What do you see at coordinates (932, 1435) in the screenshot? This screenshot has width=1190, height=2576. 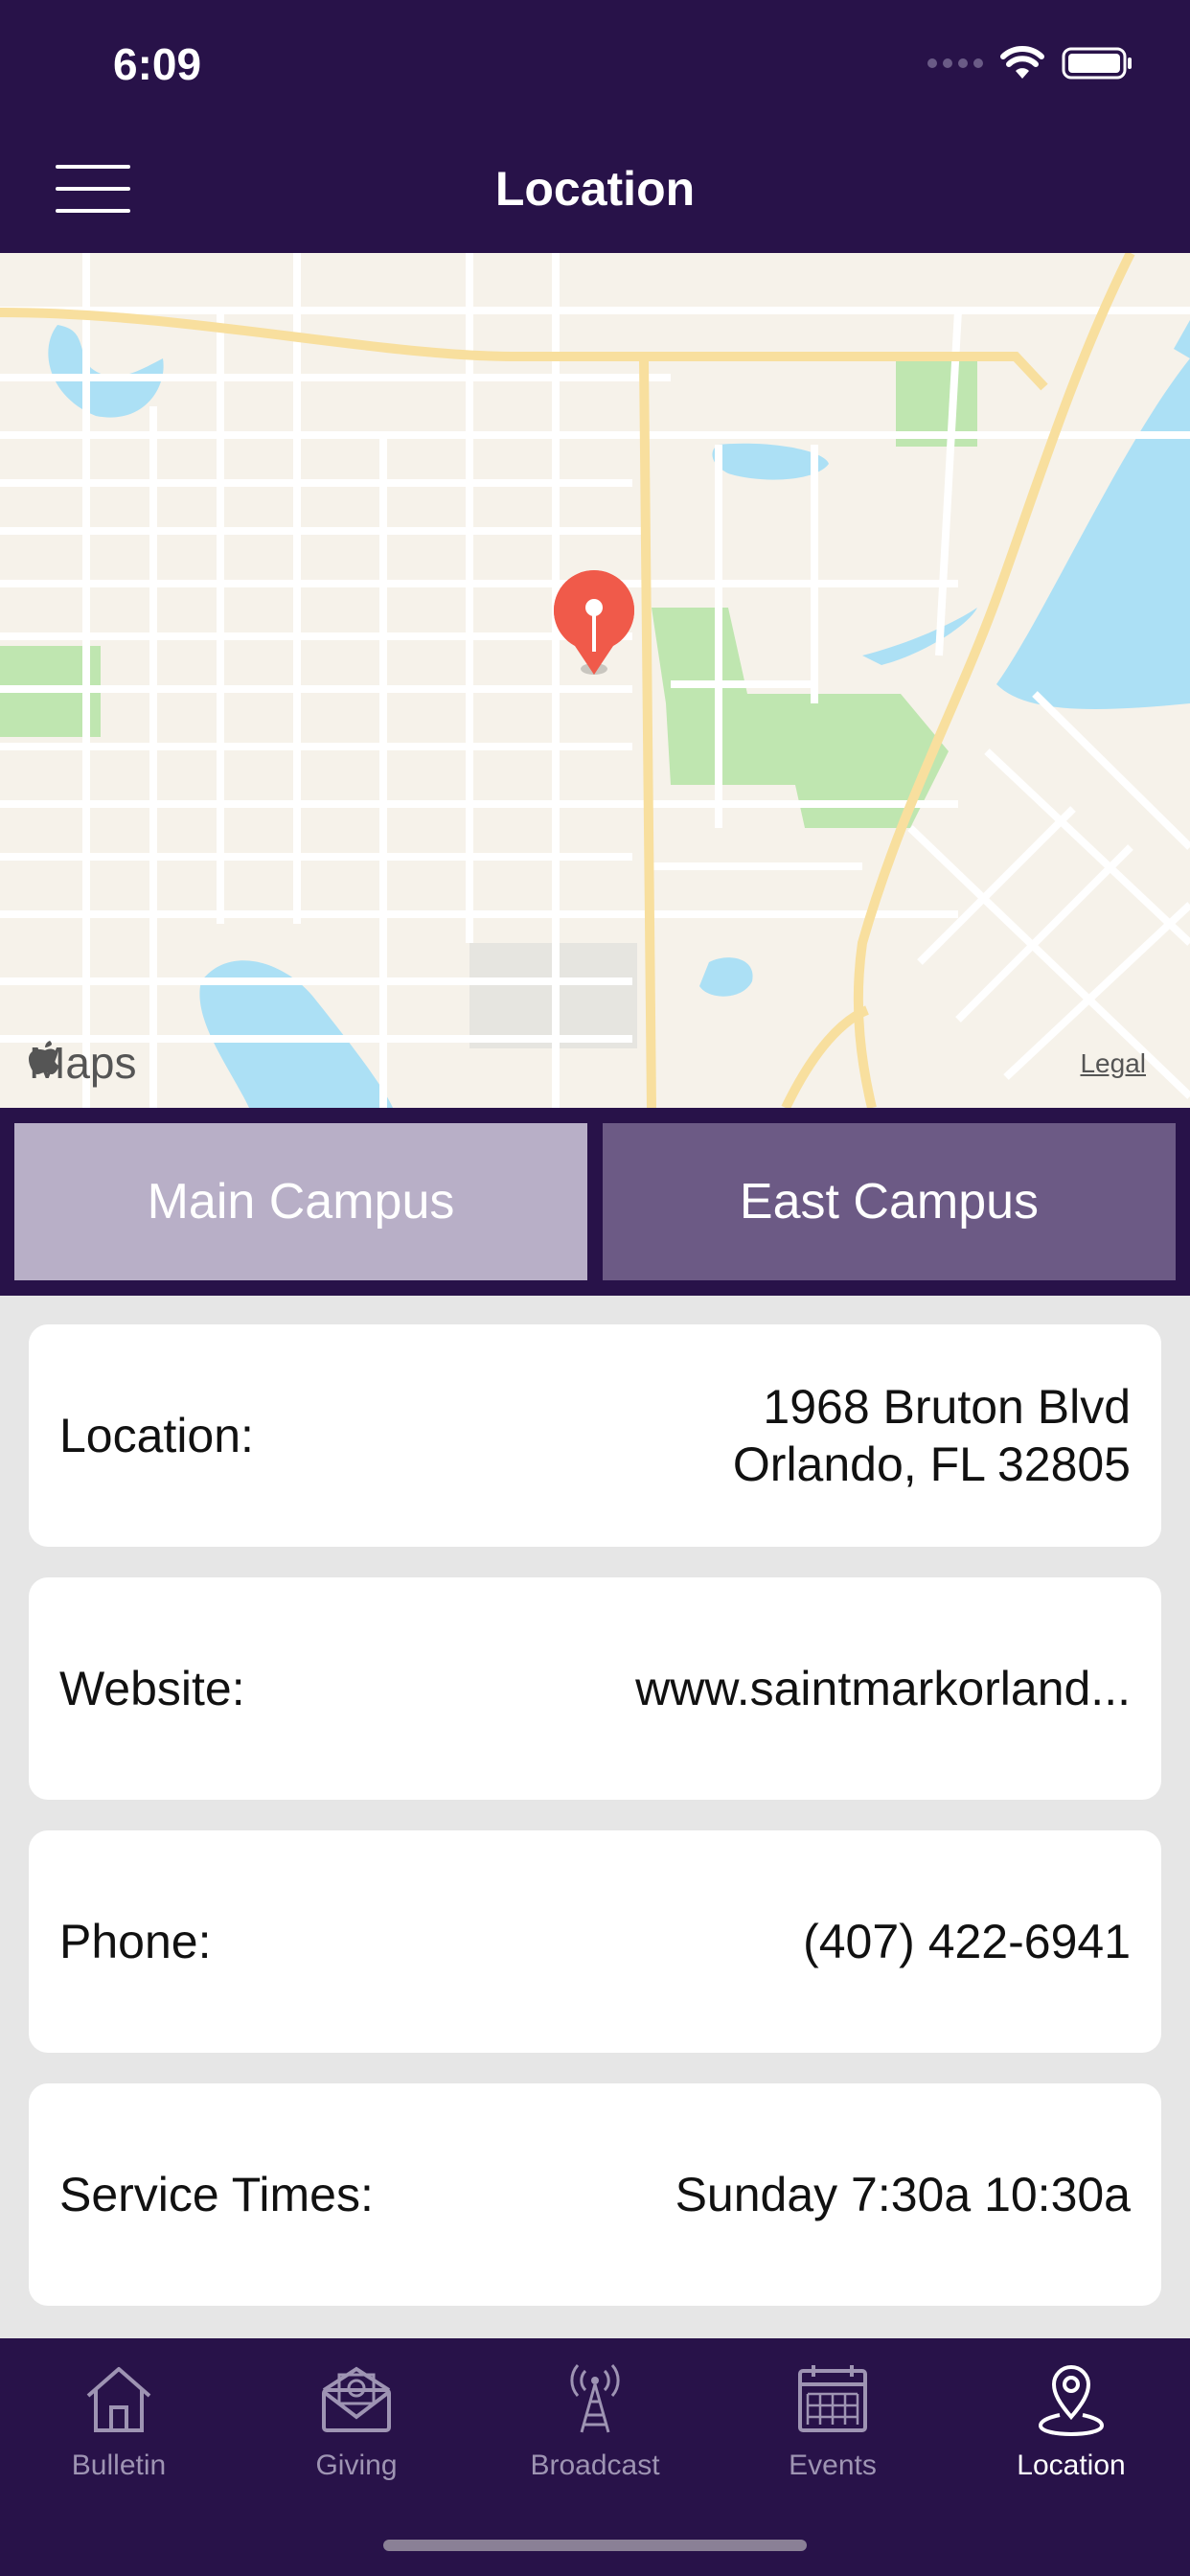 I see `location-address: 1968 Bruton Blvd Orlando, FL 32805` at bounding box center [932, 1435].